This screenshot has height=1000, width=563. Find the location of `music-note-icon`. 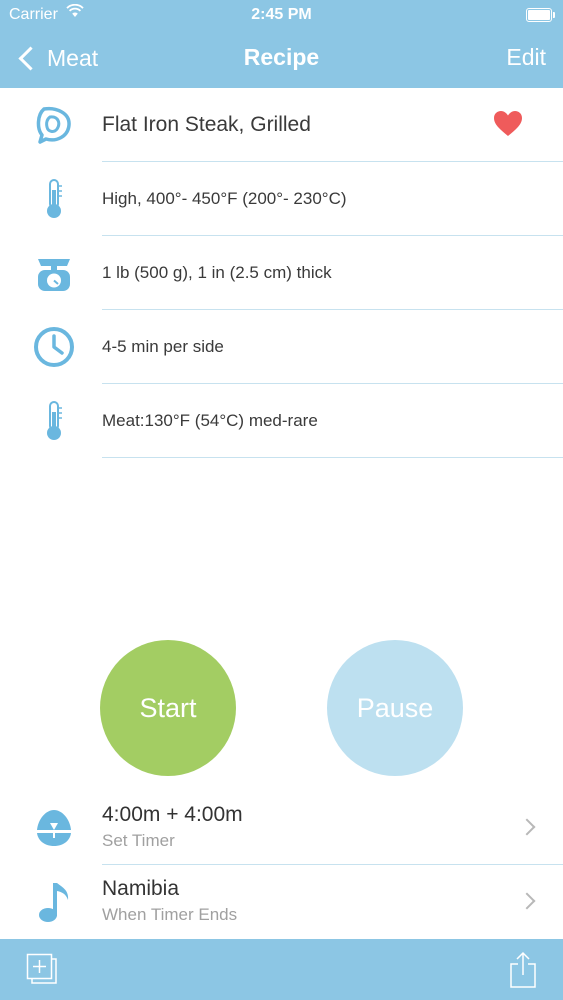

music-note-icon is located at coordinates (54, 902).